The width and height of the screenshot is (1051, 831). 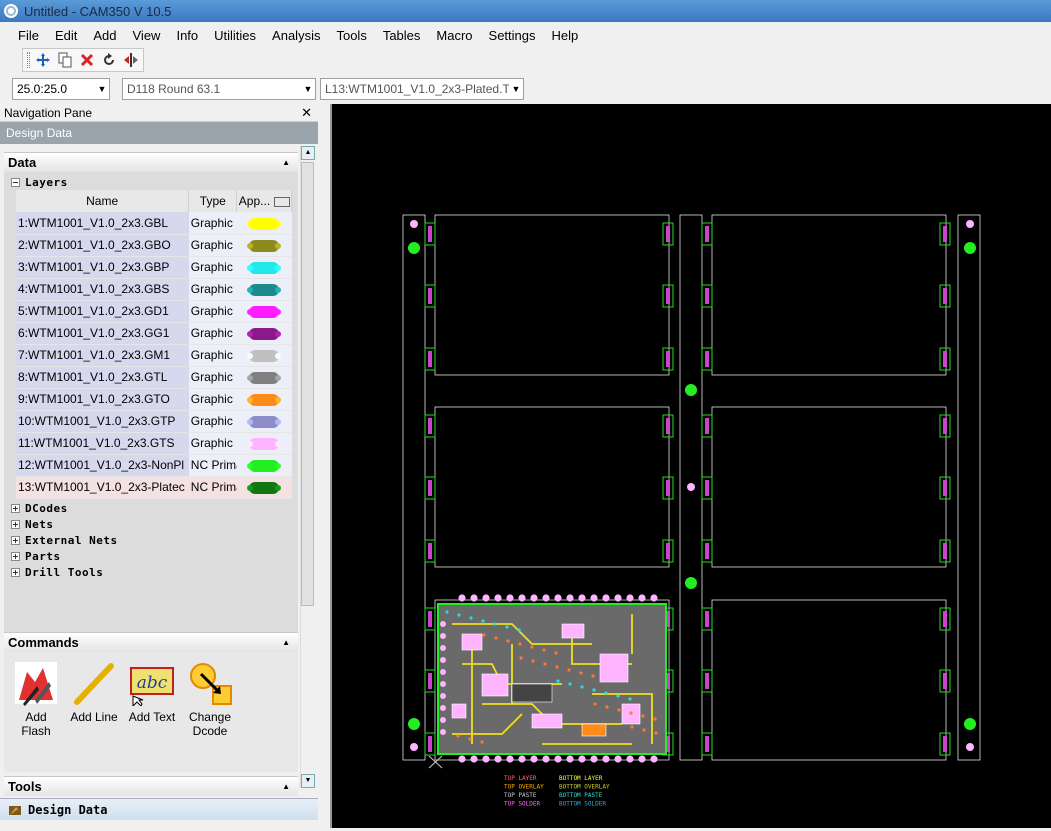 I want to click on layer-row: 6:WTM1001_V1.0_2x3.GG1 Graphic, so click(x=154, y=333).